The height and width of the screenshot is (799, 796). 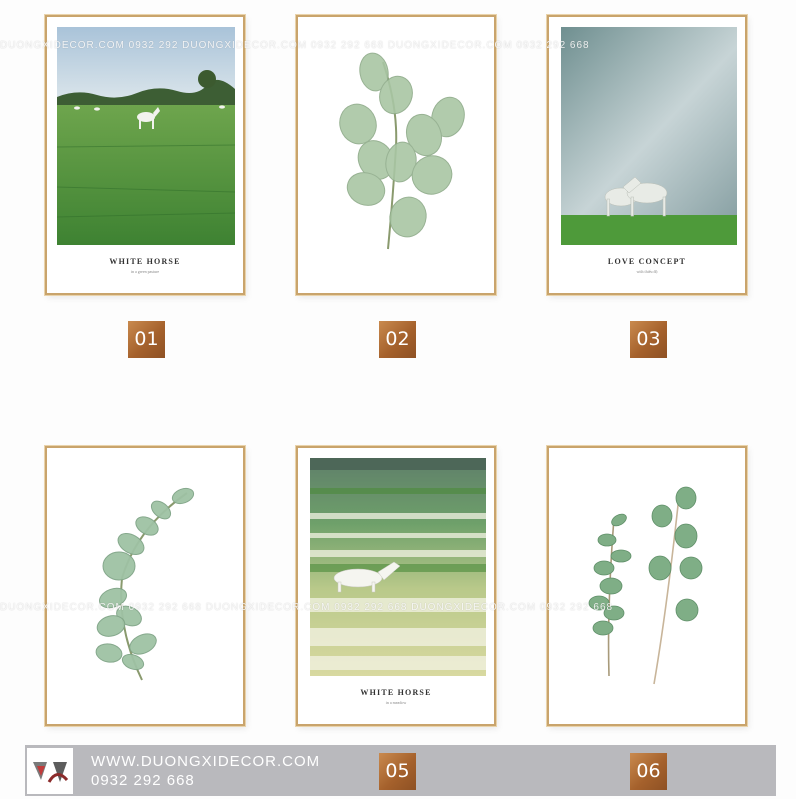 I want to click on product-frame-1: WHITE HORSE in a green pasture, so click(x=145, y=155).